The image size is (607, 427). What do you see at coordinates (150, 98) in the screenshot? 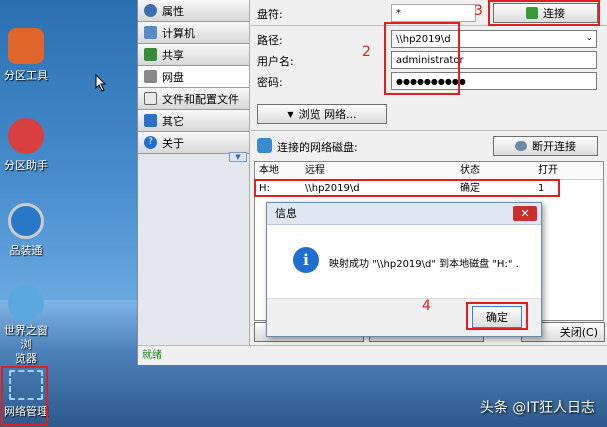
I see `files-icon` at bounding box center [150, 98].